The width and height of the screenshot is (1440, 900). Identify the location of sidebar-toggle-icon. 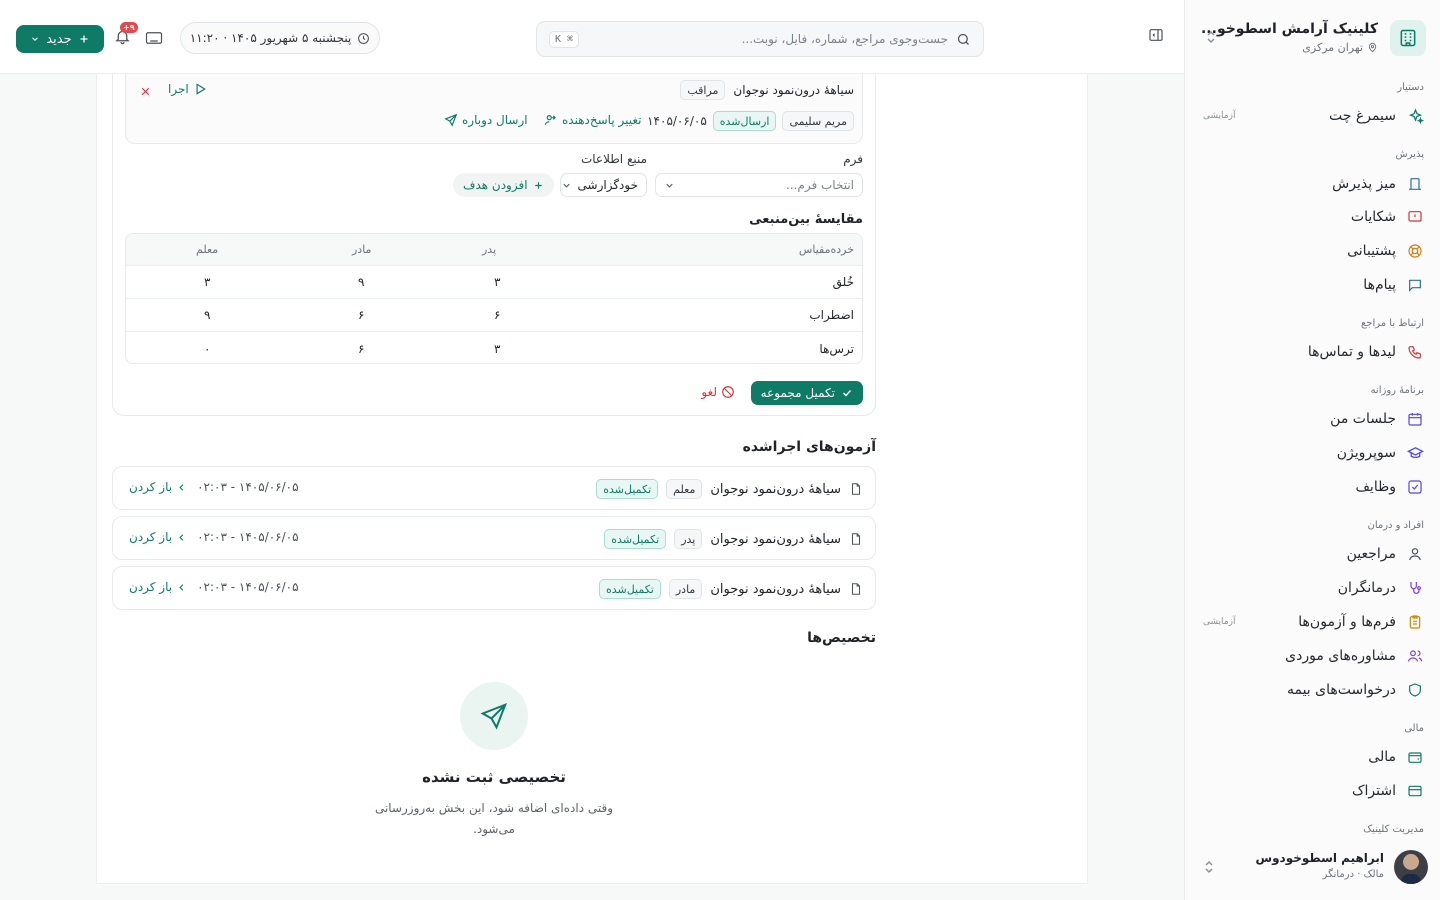
(1156, 35).